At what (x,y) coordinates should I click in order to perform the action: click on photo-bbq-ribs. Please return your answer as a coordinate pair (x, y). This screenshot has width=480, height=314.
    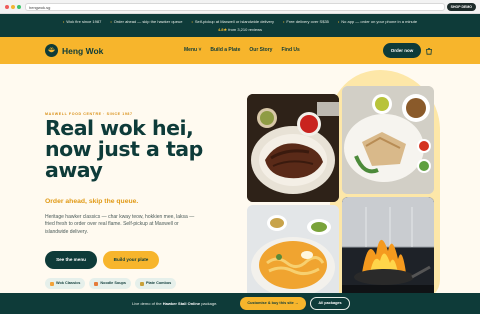
    Looking at the image, I should click on (293, 148).